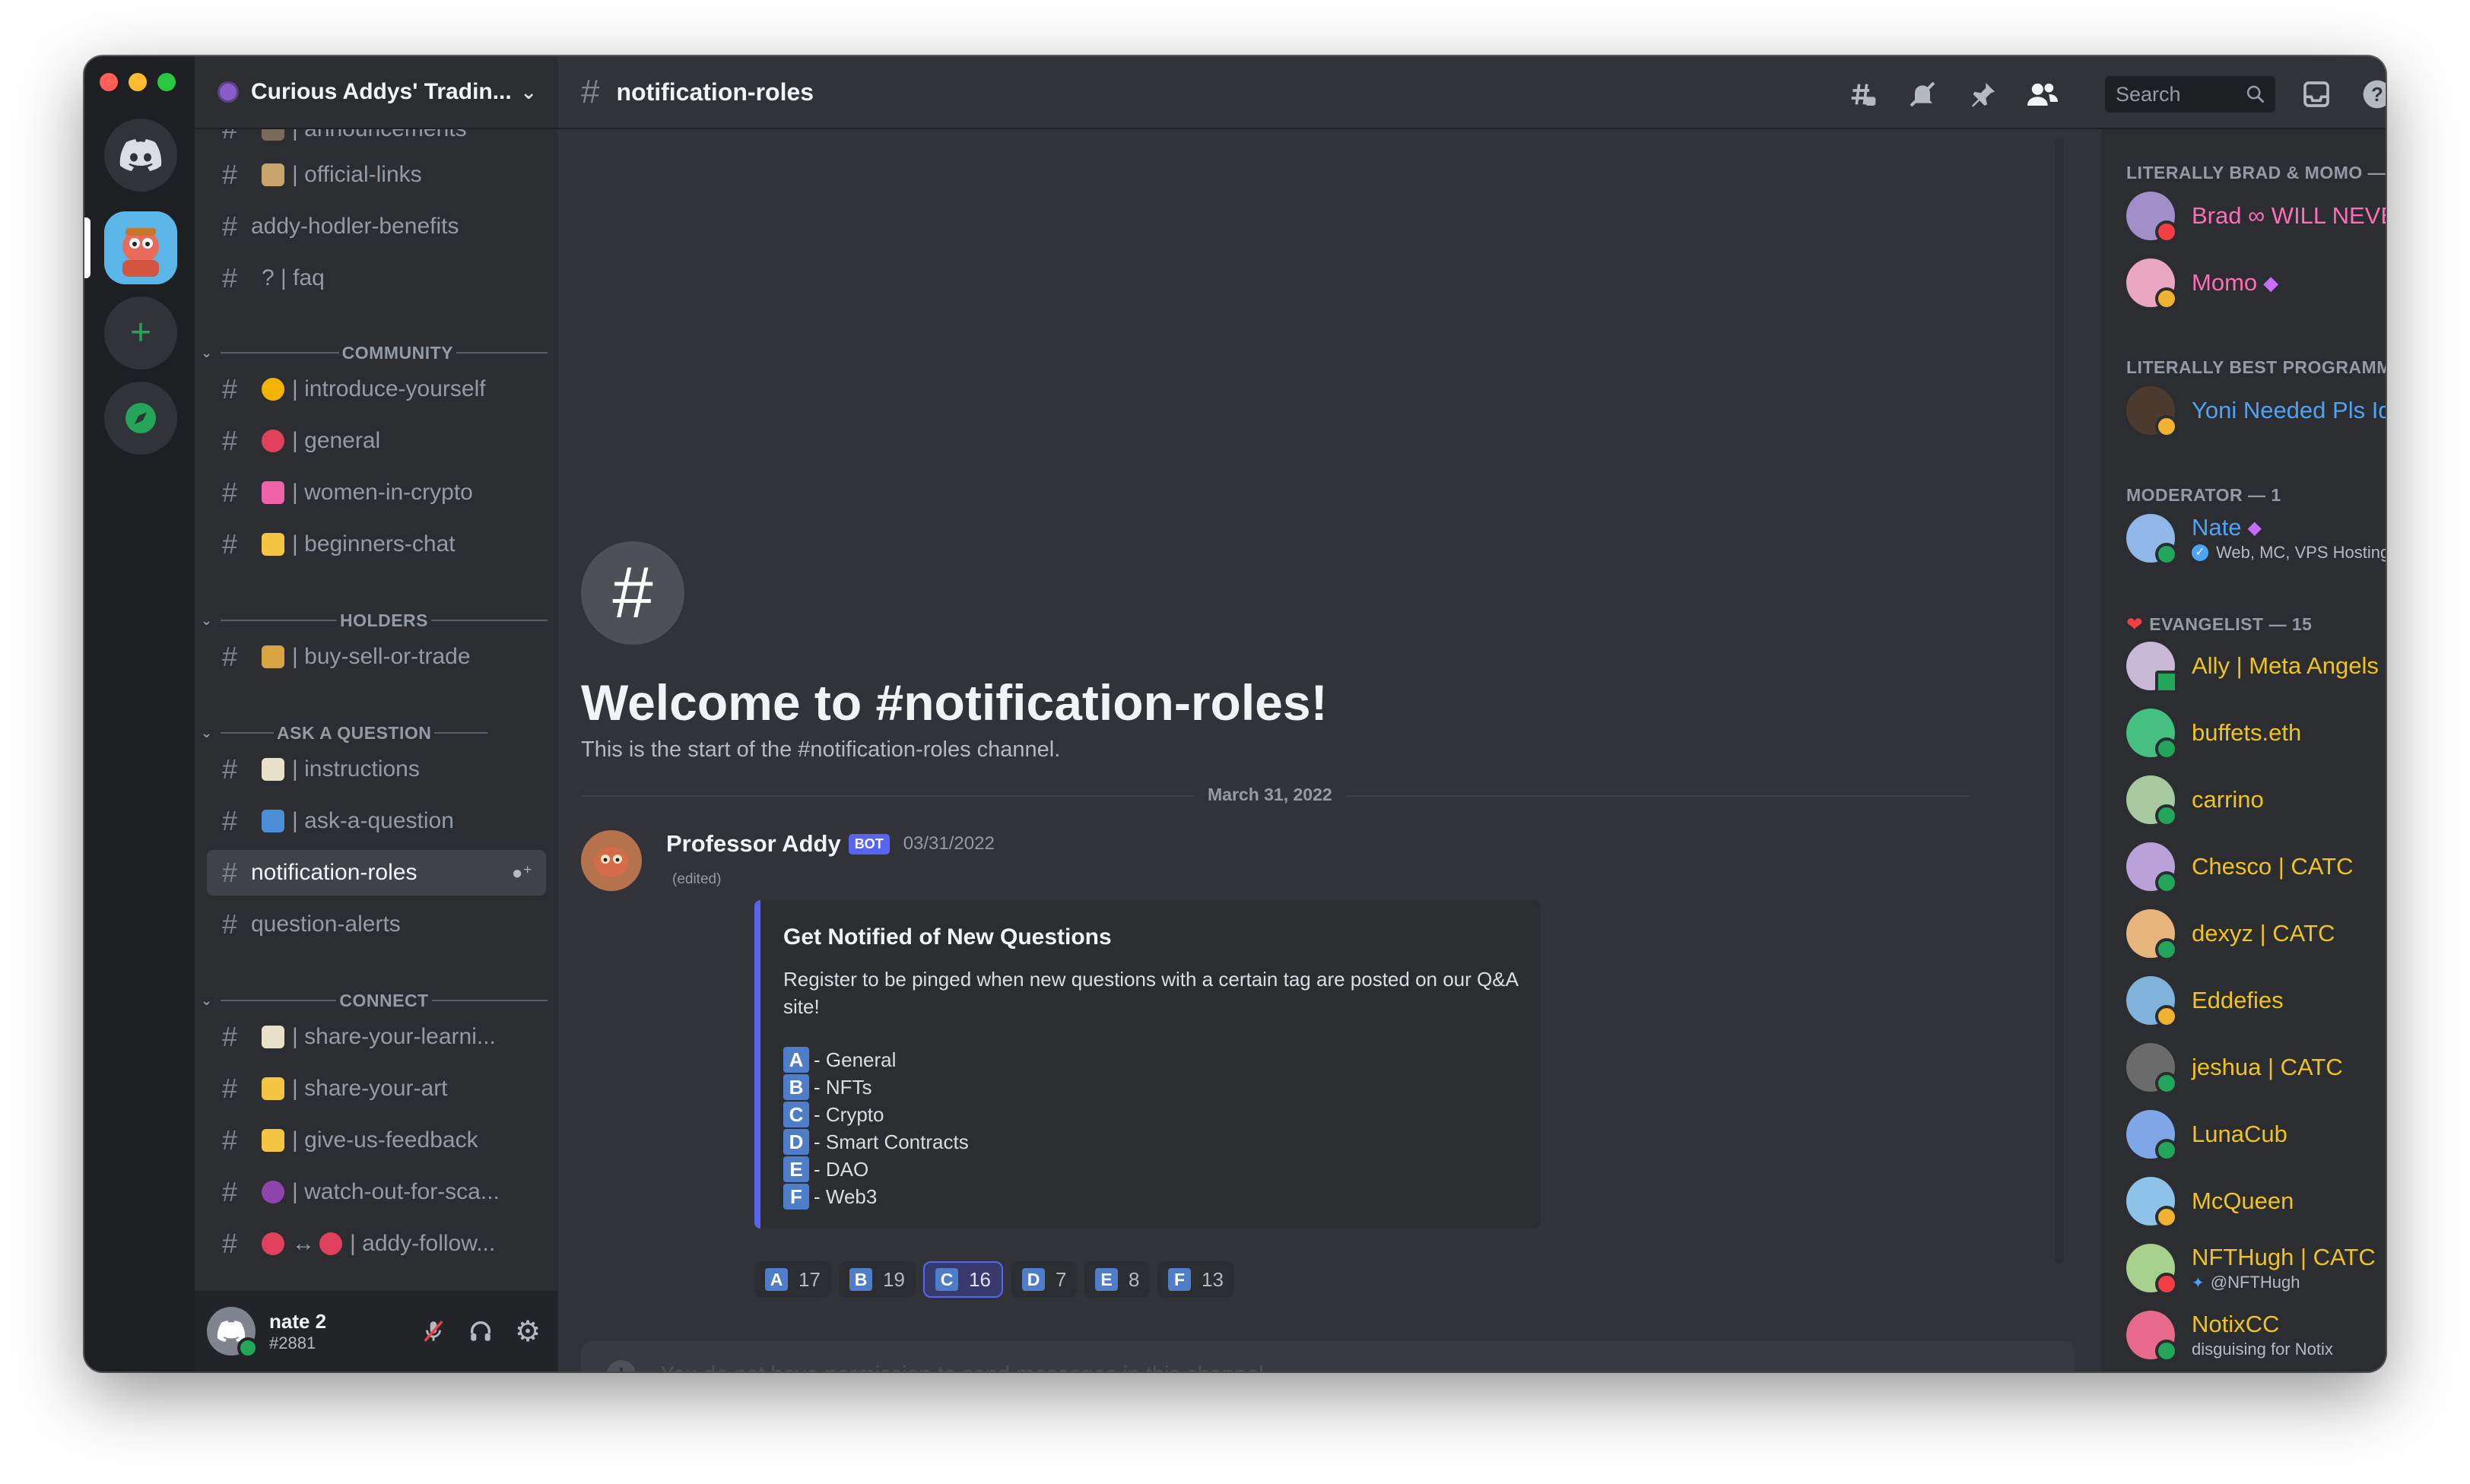 This screenshot has height=1484, width=2470. What do you see at coordinates (377, 226) in the screenshot?
I see `channel-addy-hodler-benefits: # addy-hodler-benefits` at bounding box center [377, 226].